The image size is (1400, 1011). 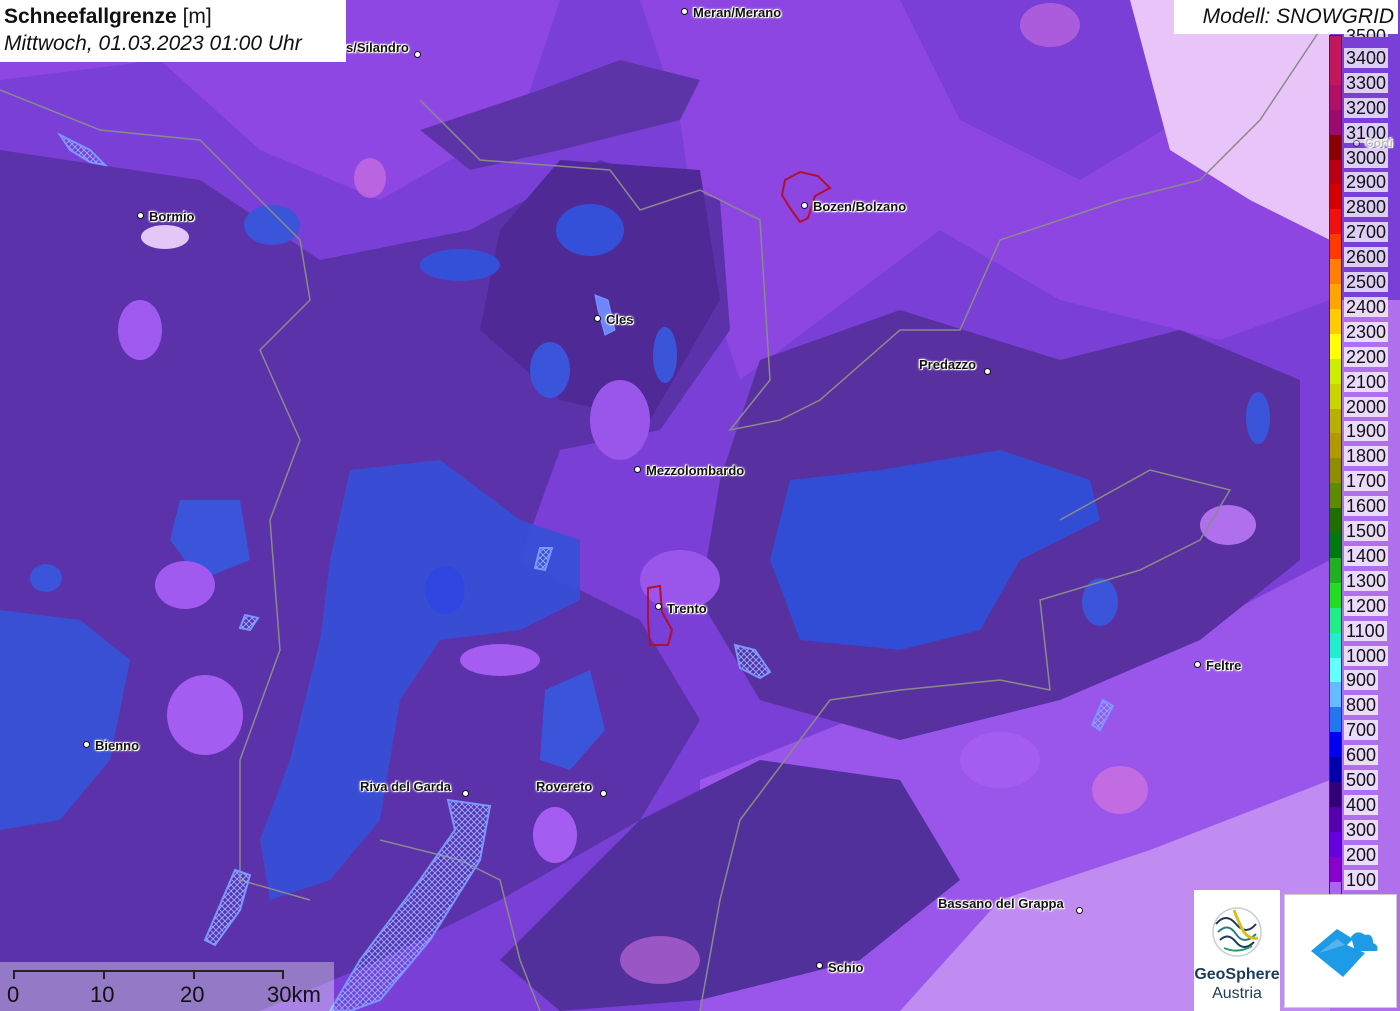 What do you see at coordinates (1366, 580) in the screenshot?
I see `legend-label: 1300` at bounding box center [1366, 580].